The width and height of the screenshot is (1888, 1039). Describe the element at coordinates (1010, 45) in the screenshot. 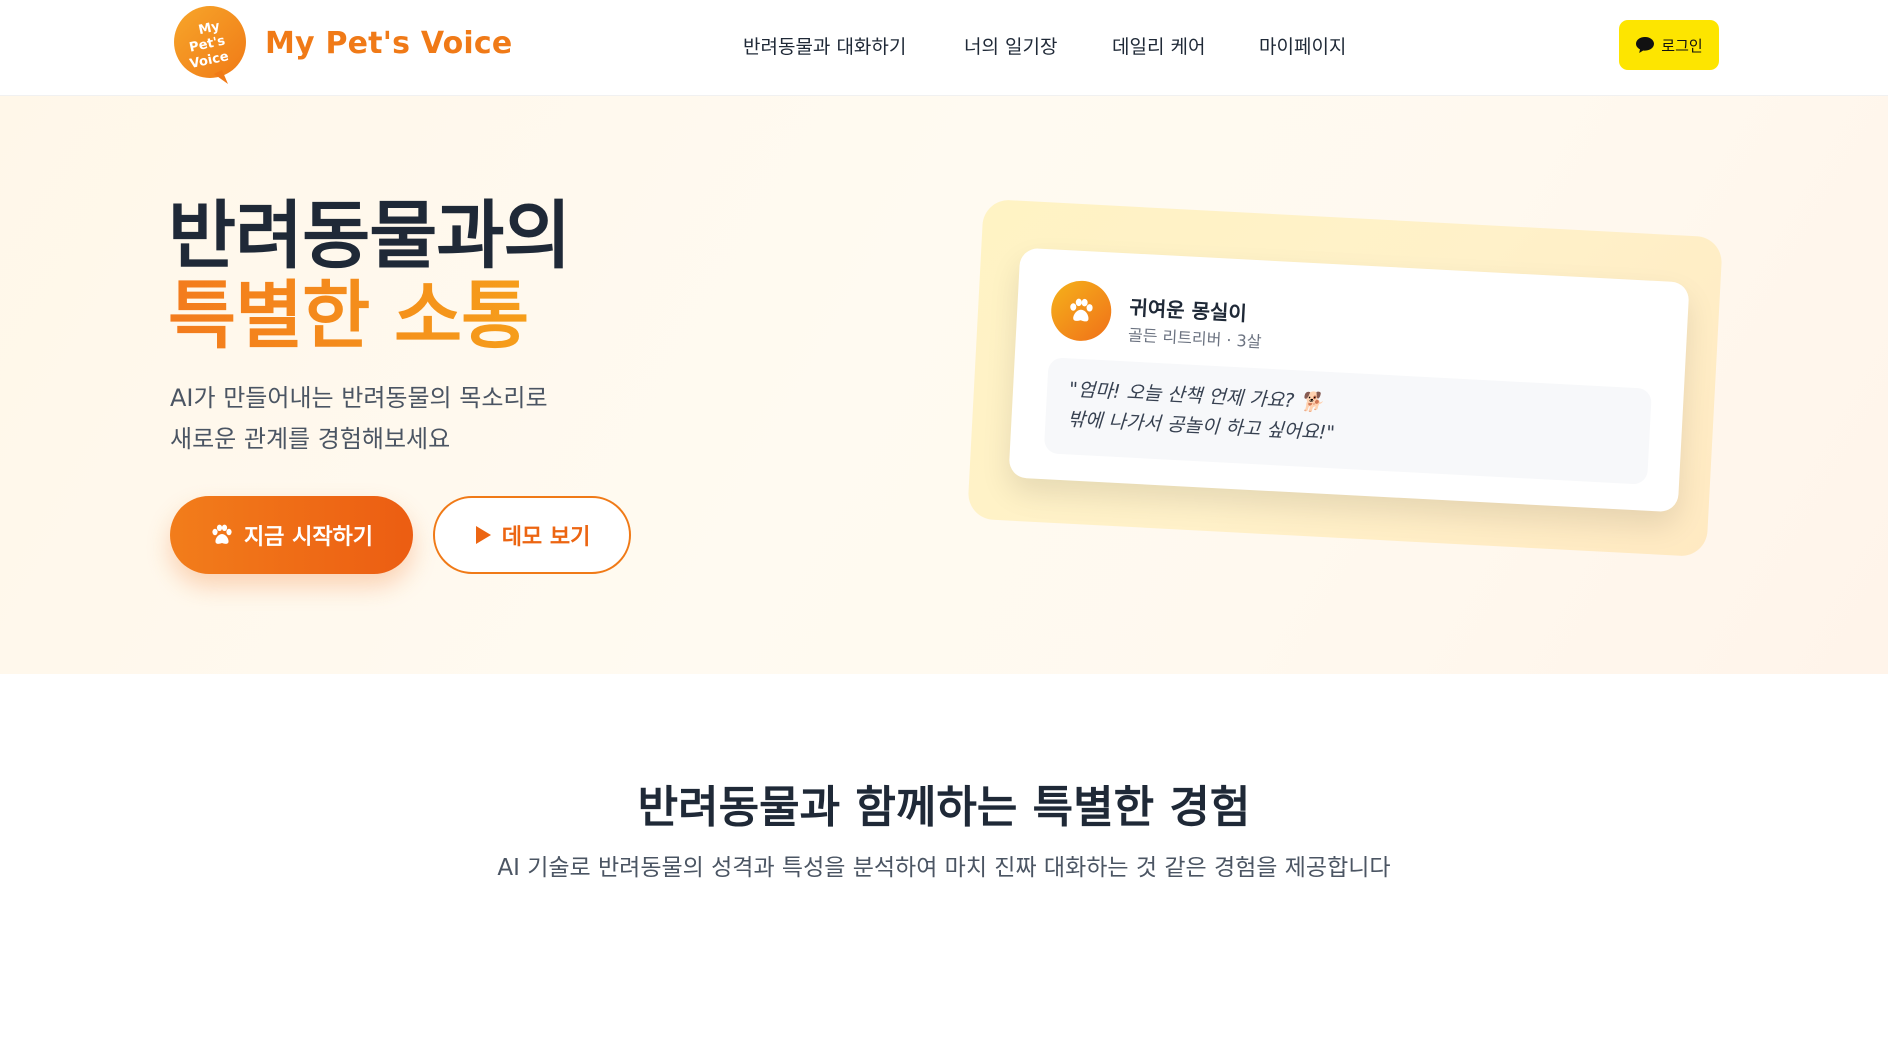

I see `nav-item-diary: 너의 일기장` at that location.